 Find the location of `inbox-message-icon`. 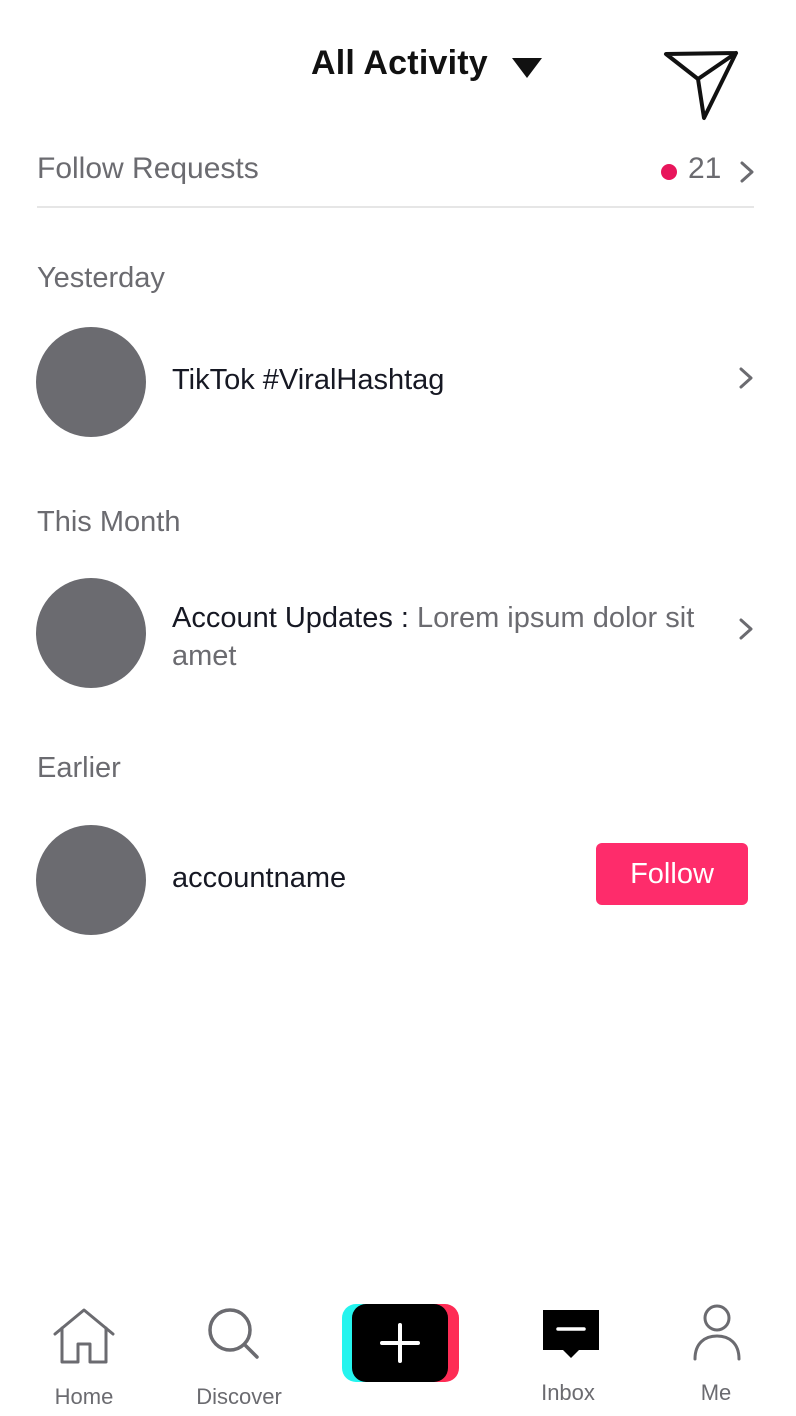

inbox-message-icon is located at coordinates (571, 1334).